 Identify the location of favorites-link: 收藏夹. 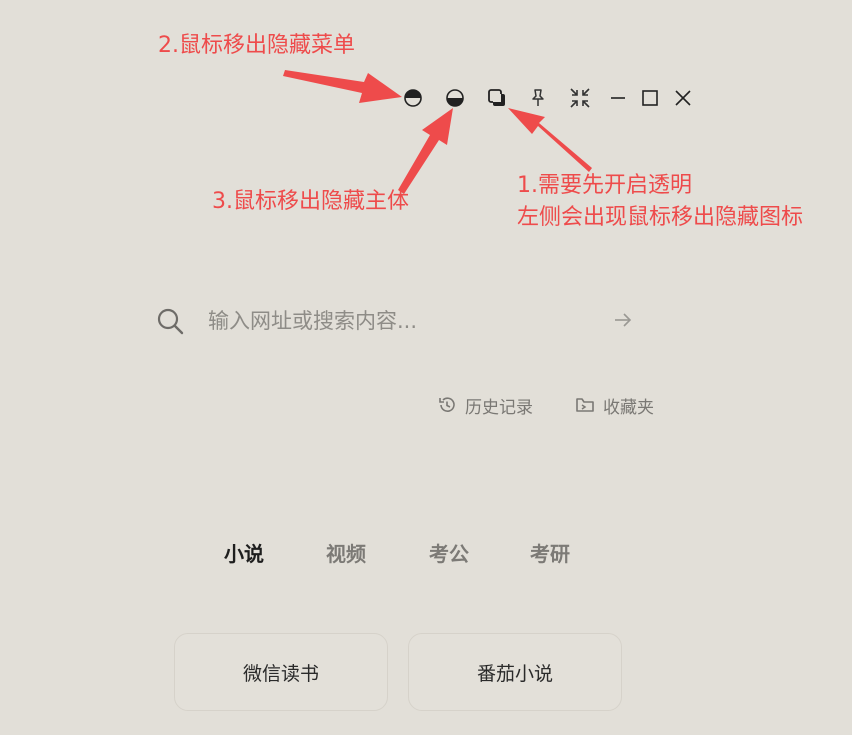
(614, 405).